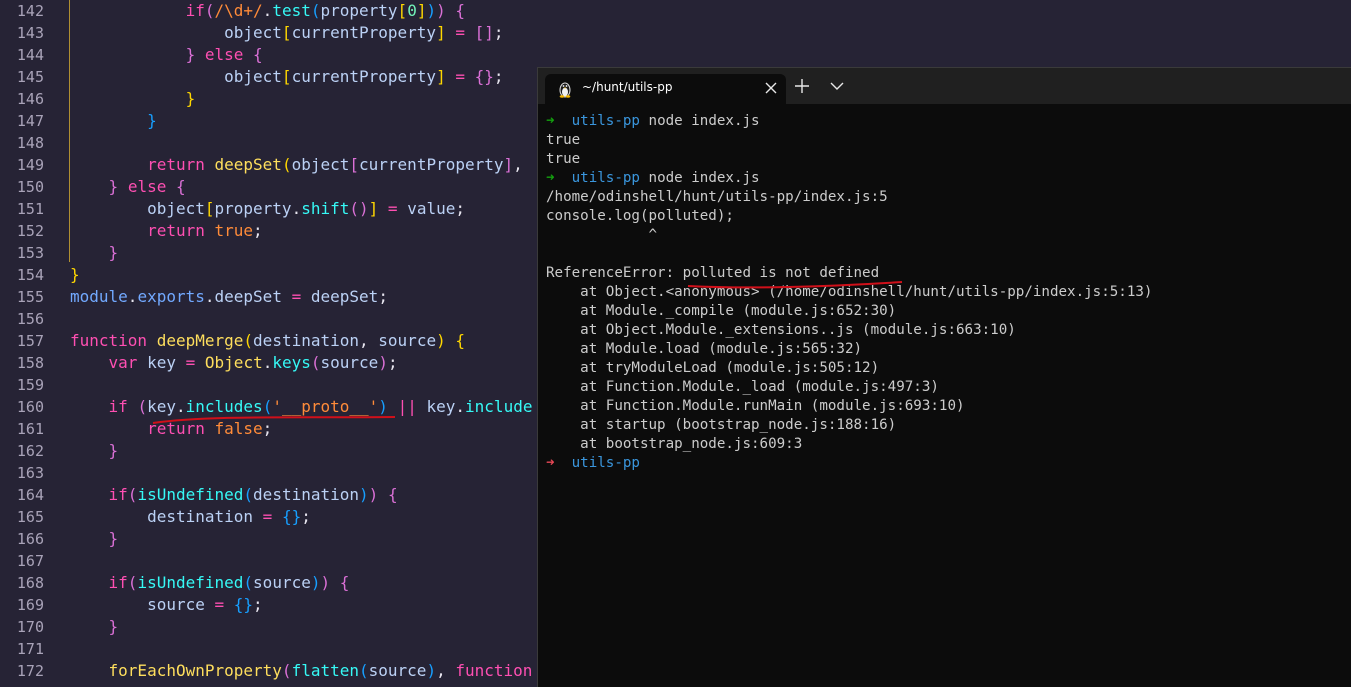 The width and height of the screenshot is (1351, 687). Describe the element at coordinates (674, 444) in the screenshot. I see `terminal-output-line: at bootstrap_node.js:609:3` at that location.